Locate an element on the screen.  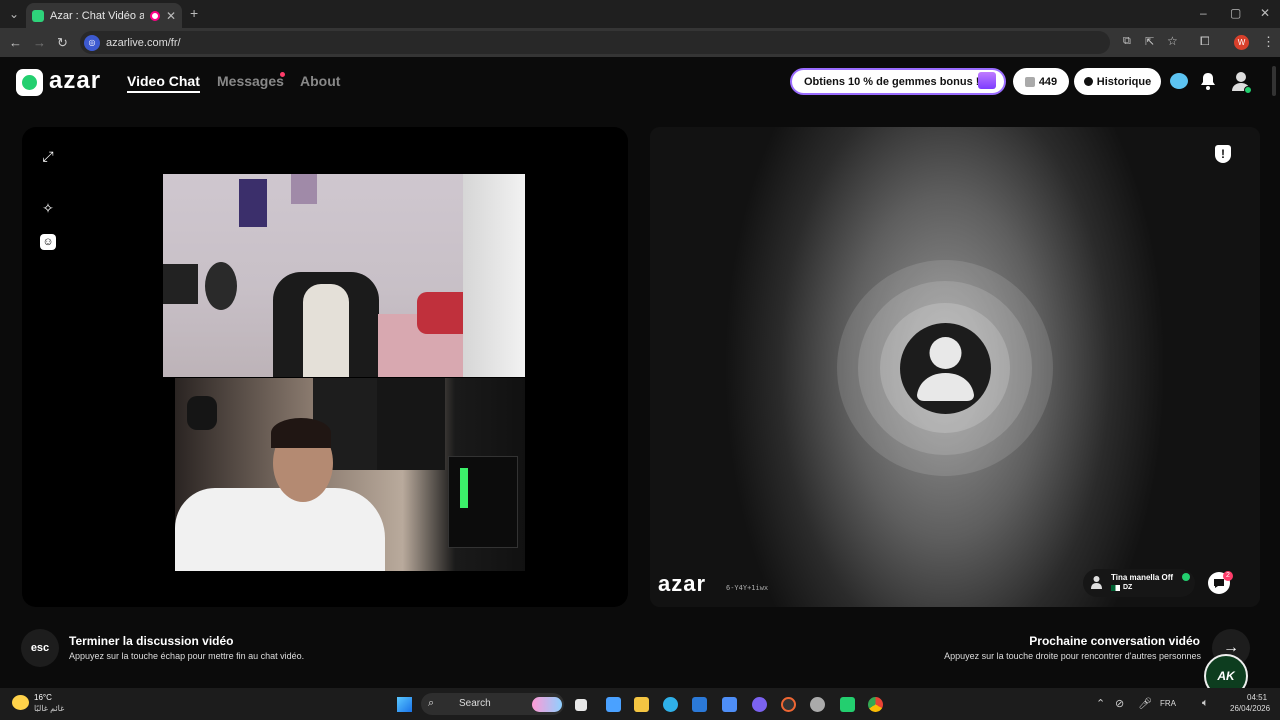
minimize-icon: – is located at coordinates (1203, 13).